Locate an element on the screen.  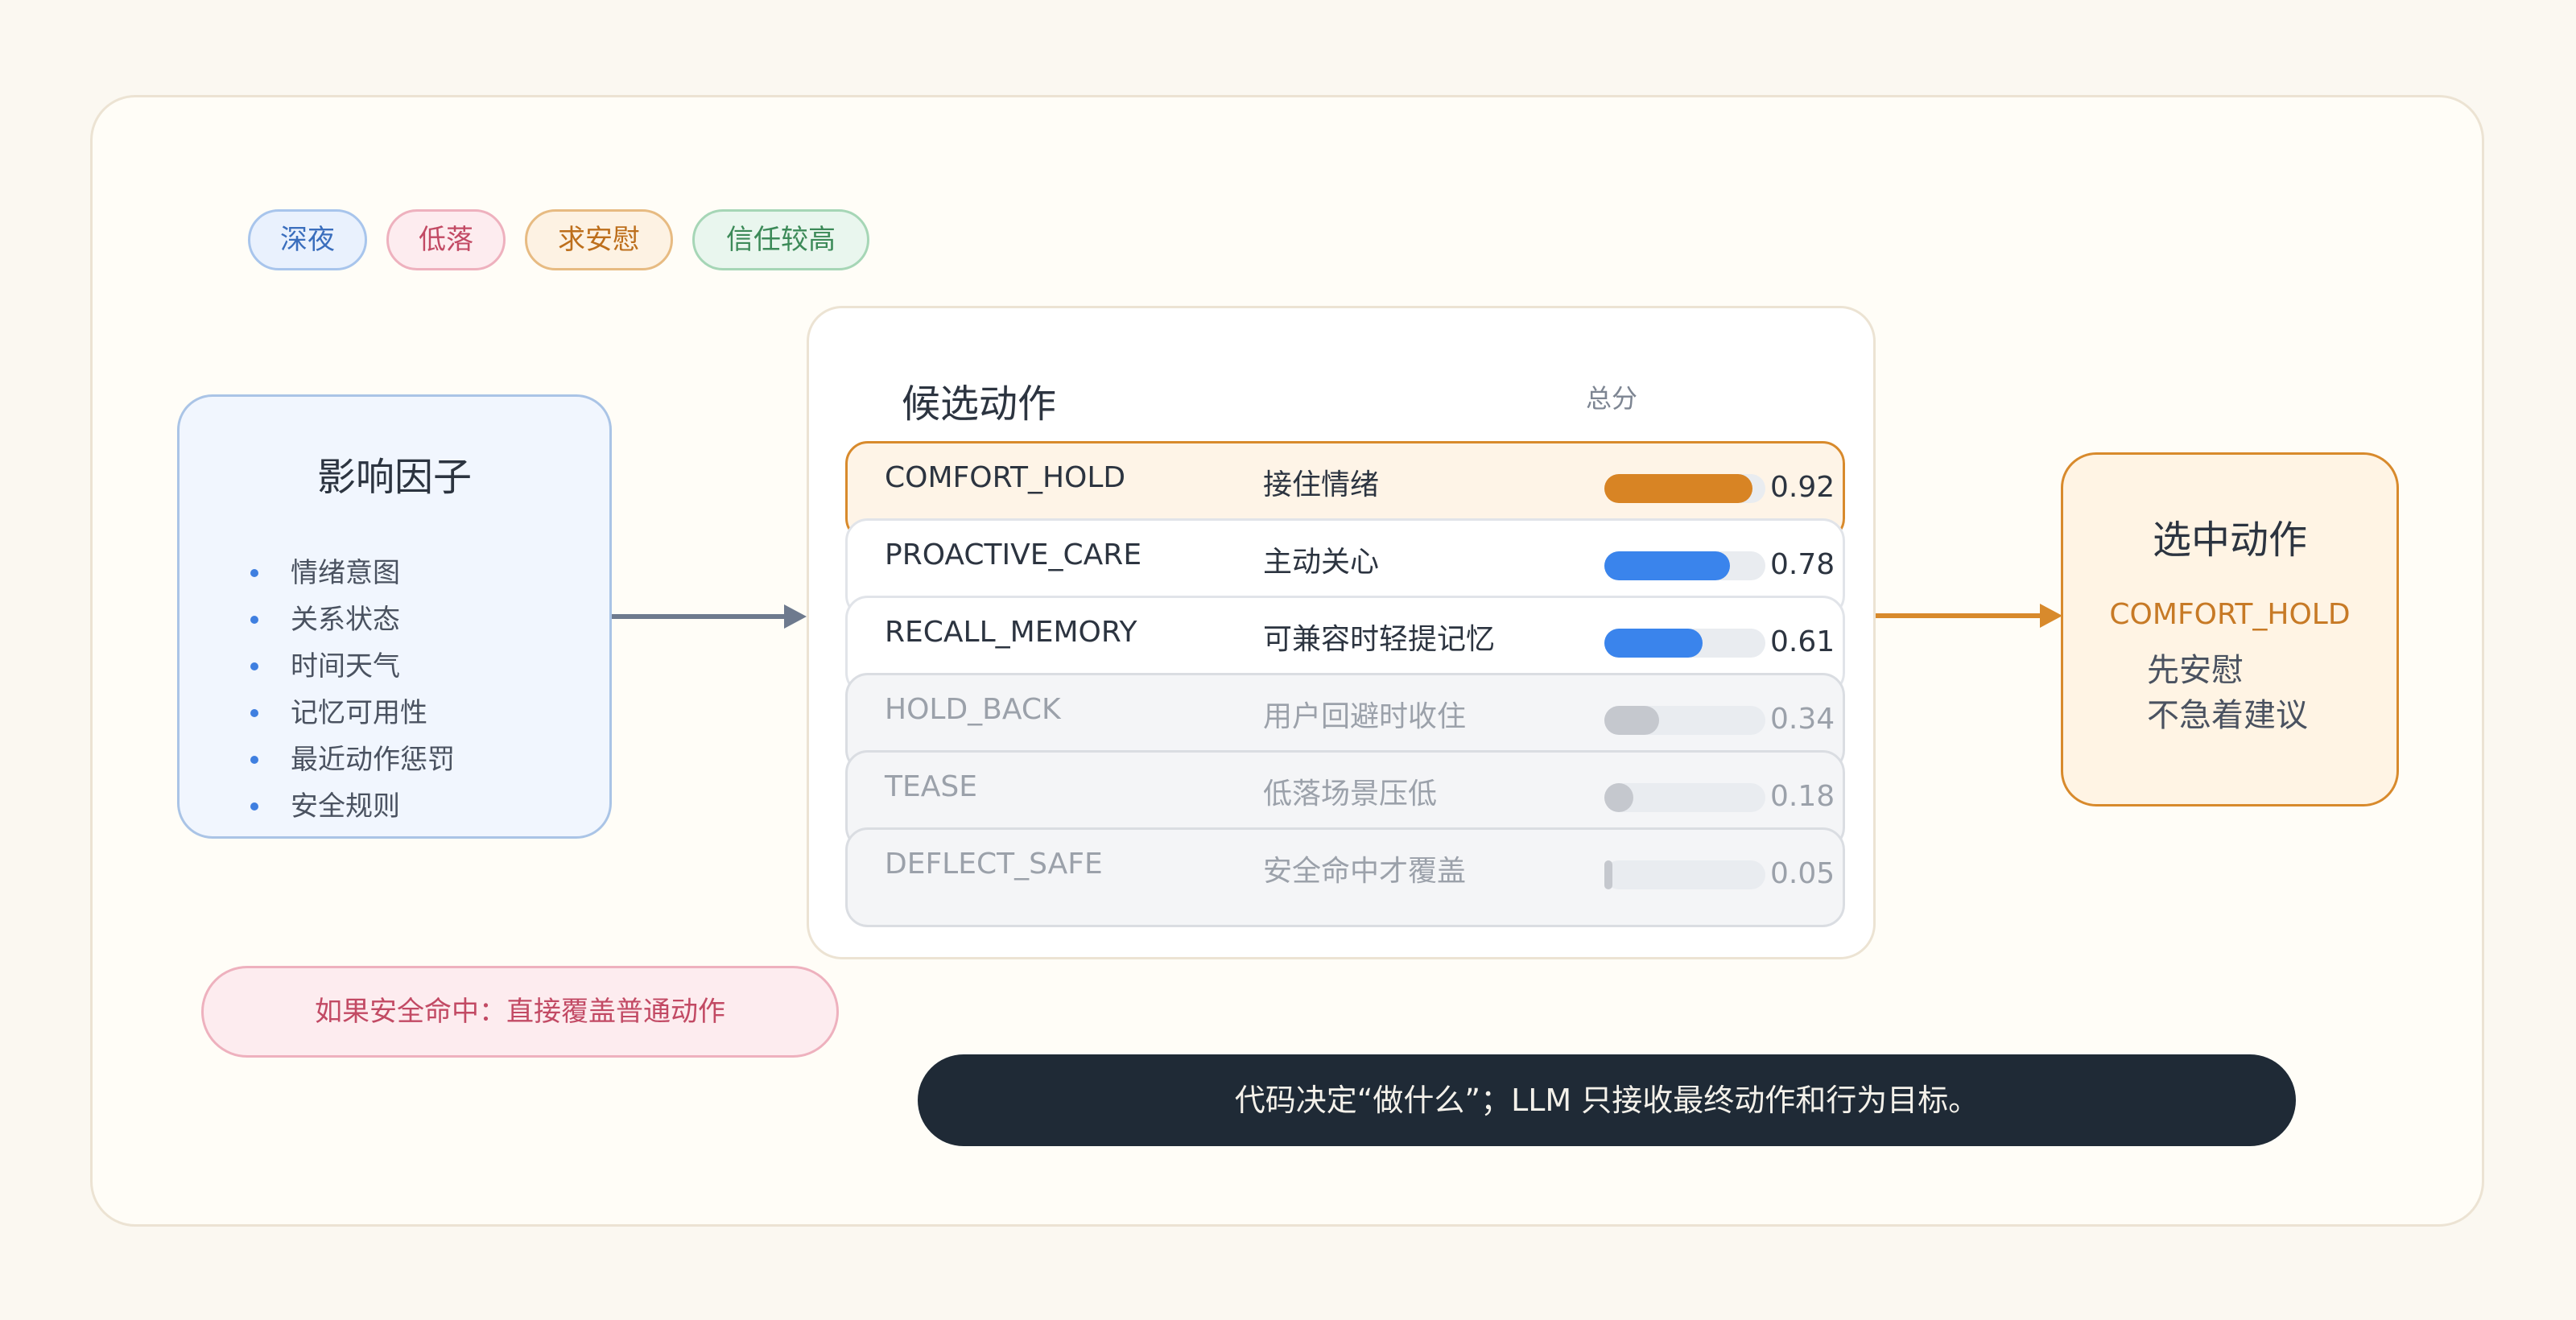
factor-item: 安全规则 is located at coordinates (352, 806).